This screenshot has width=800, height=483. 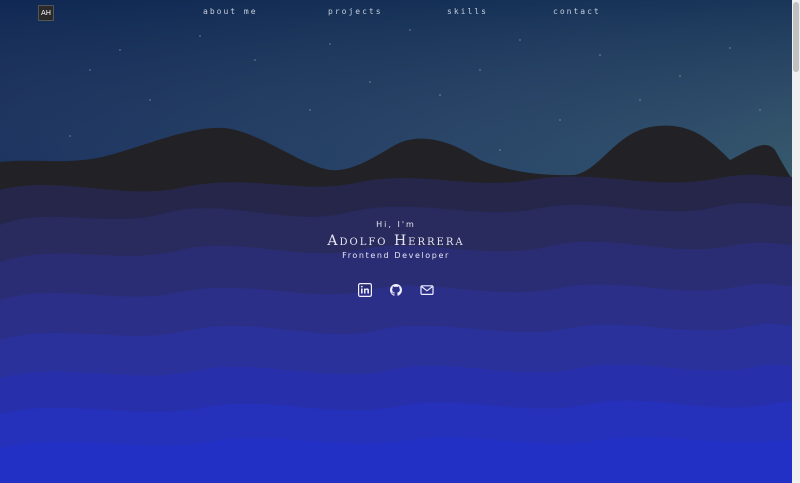 What do you see at coordinates (364, 289) in the screenshot?
I see `linkedin-icon` at bounding box center [364, 289].